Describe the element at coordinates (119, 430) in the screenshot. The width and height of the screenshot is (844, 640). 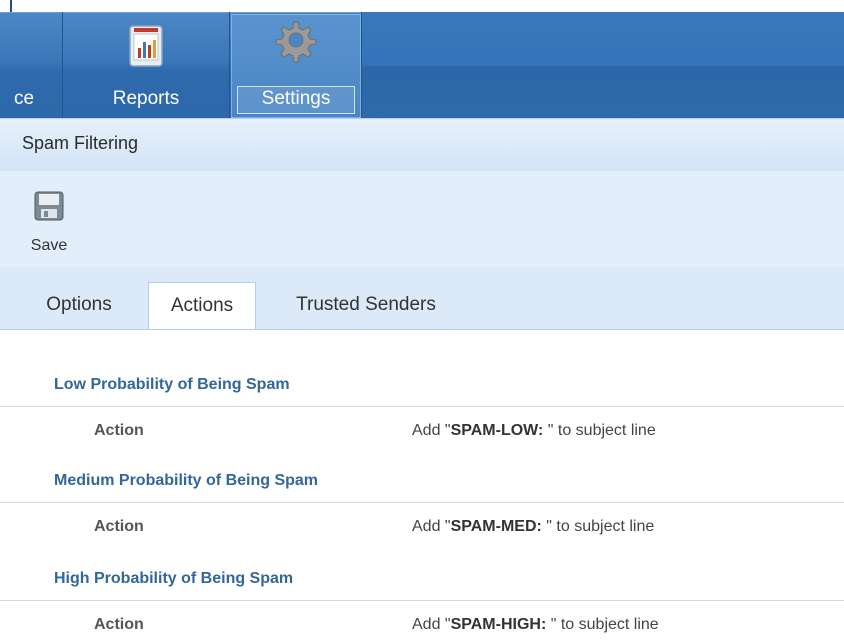
I see `action-label-low: Action` at that location.